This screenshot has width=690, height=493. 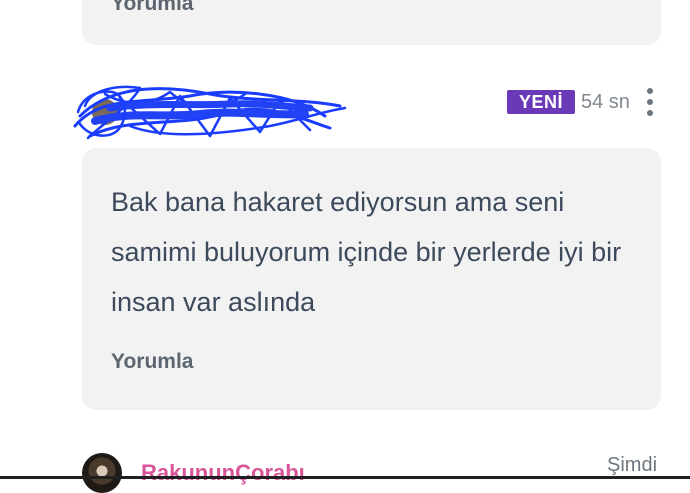 What do you see at coordinates (102, 473) in the screenshot?
I see `avatar` at bounding box center [102, 473].